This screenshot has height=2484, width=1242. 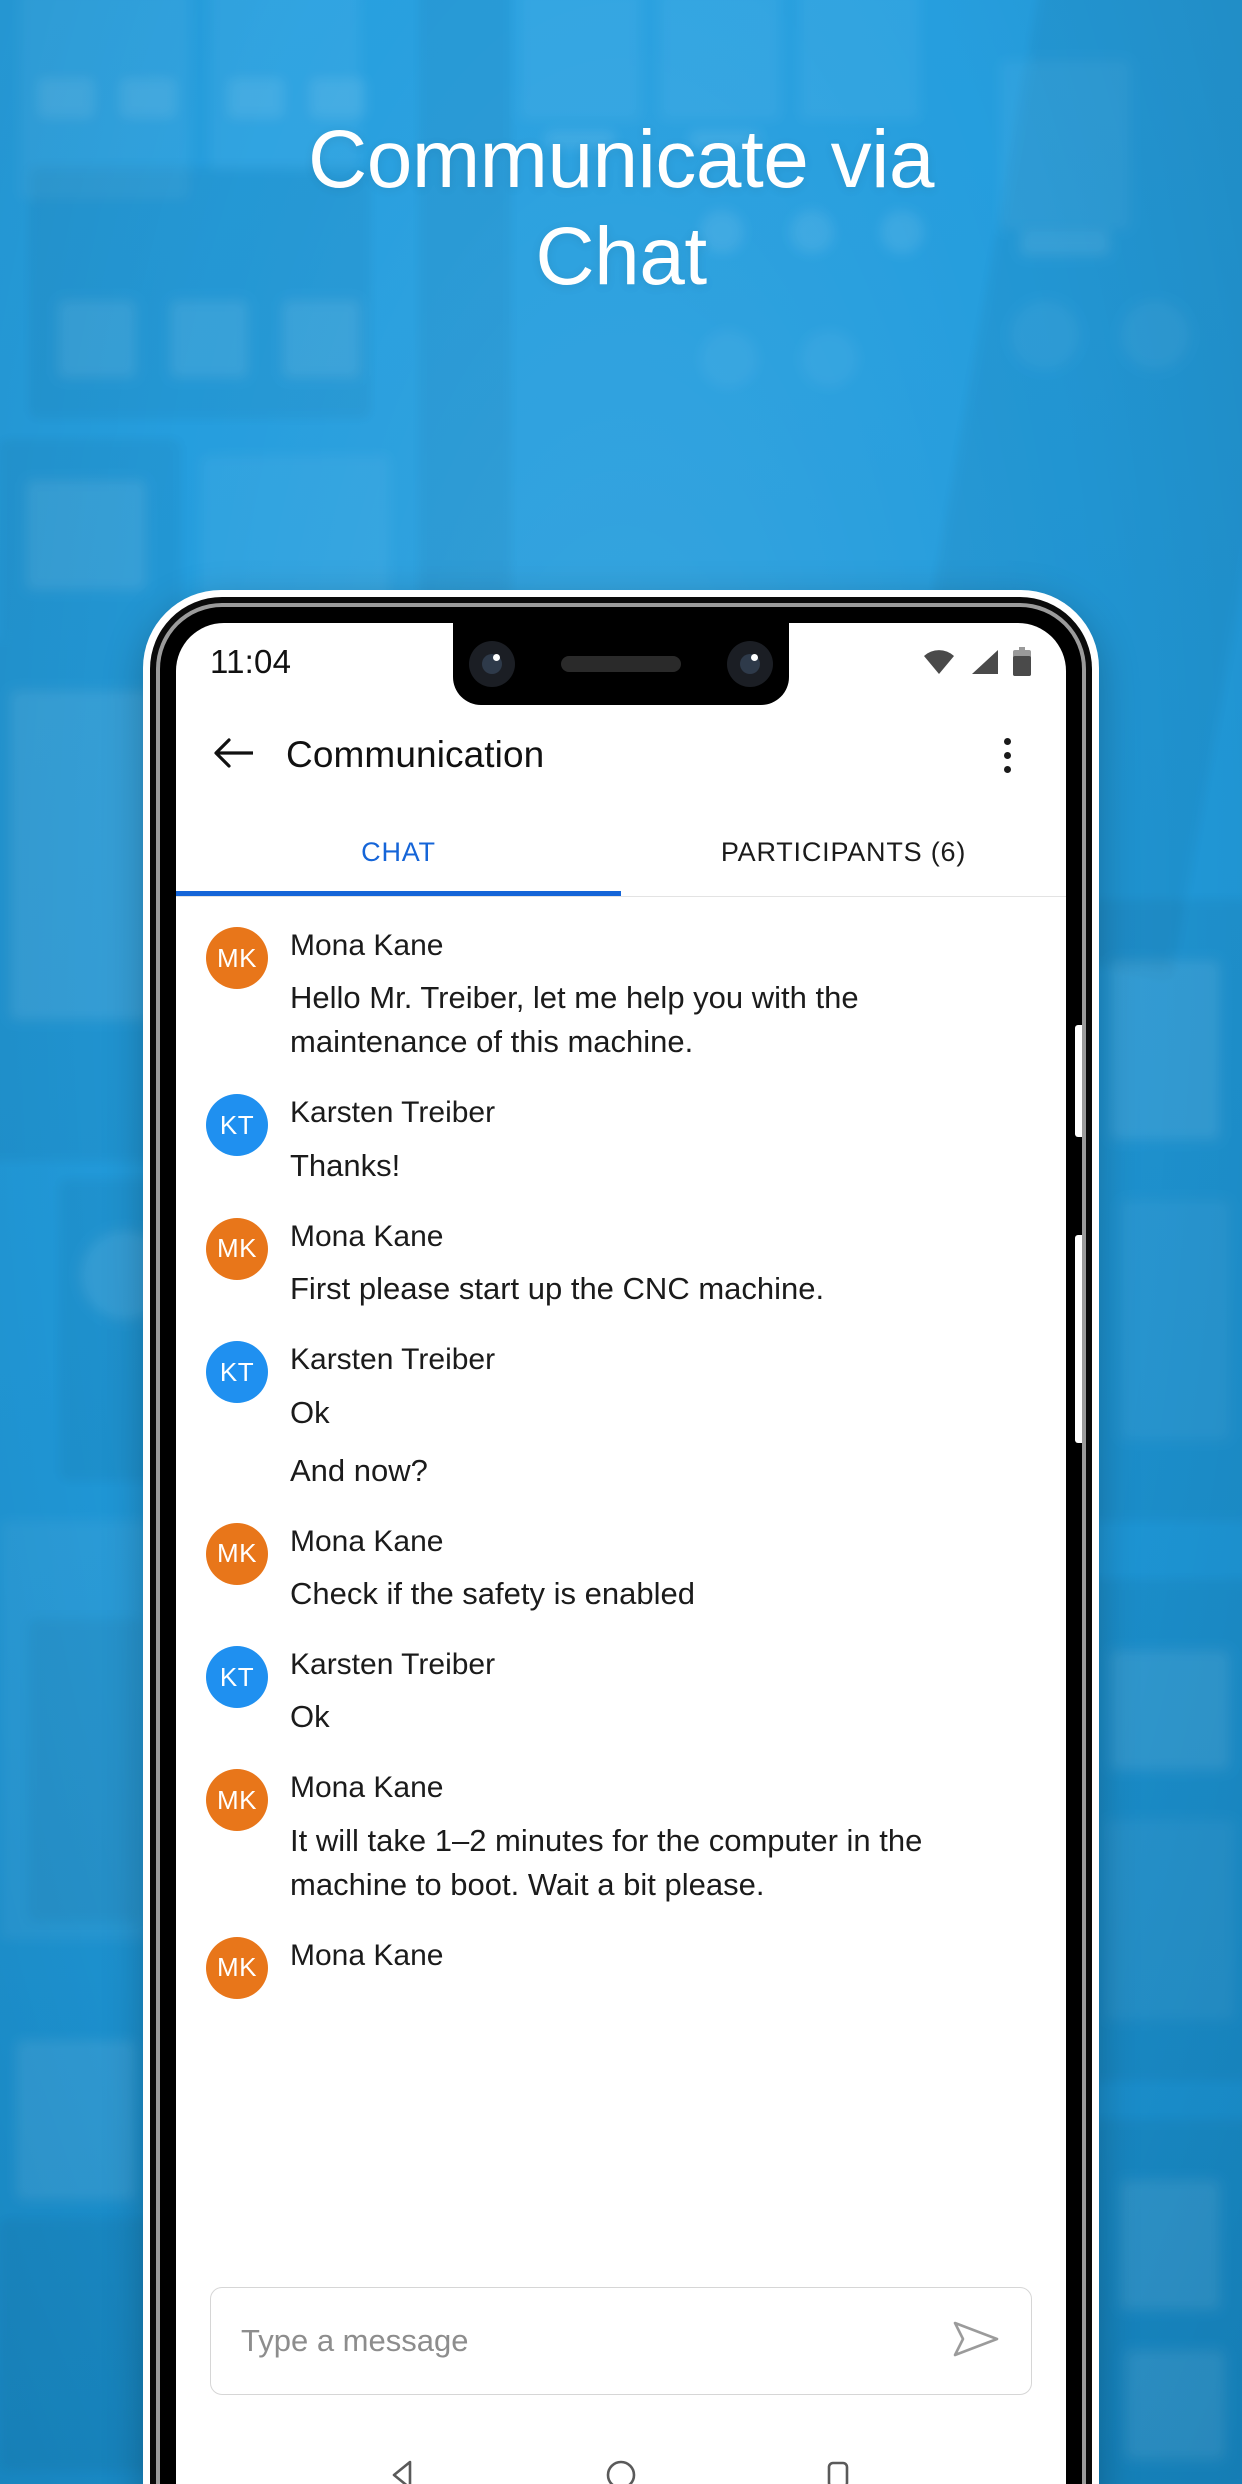 I want to click on front-camera-icon, so click(x=492, y=664).